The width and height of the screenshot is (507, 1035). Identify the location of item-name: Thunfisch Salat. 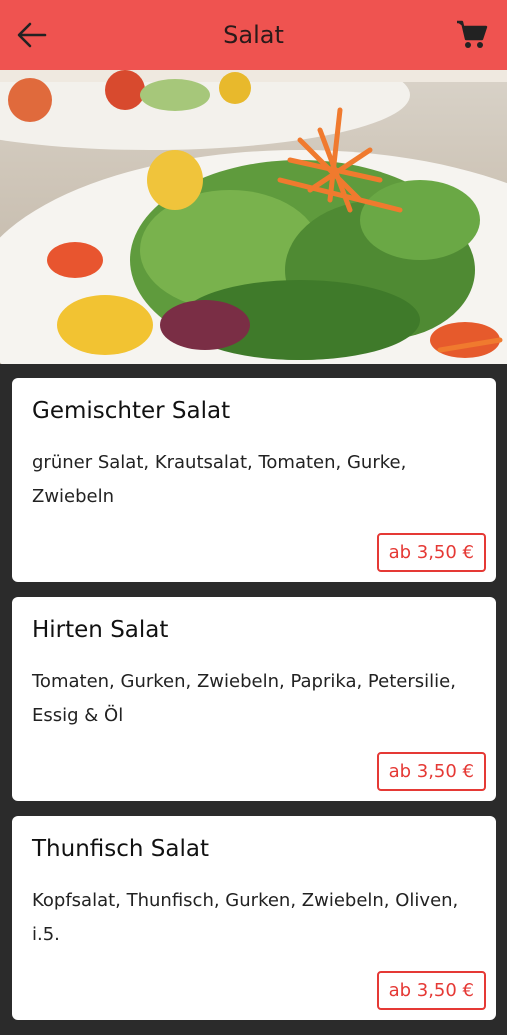
(120, 849).